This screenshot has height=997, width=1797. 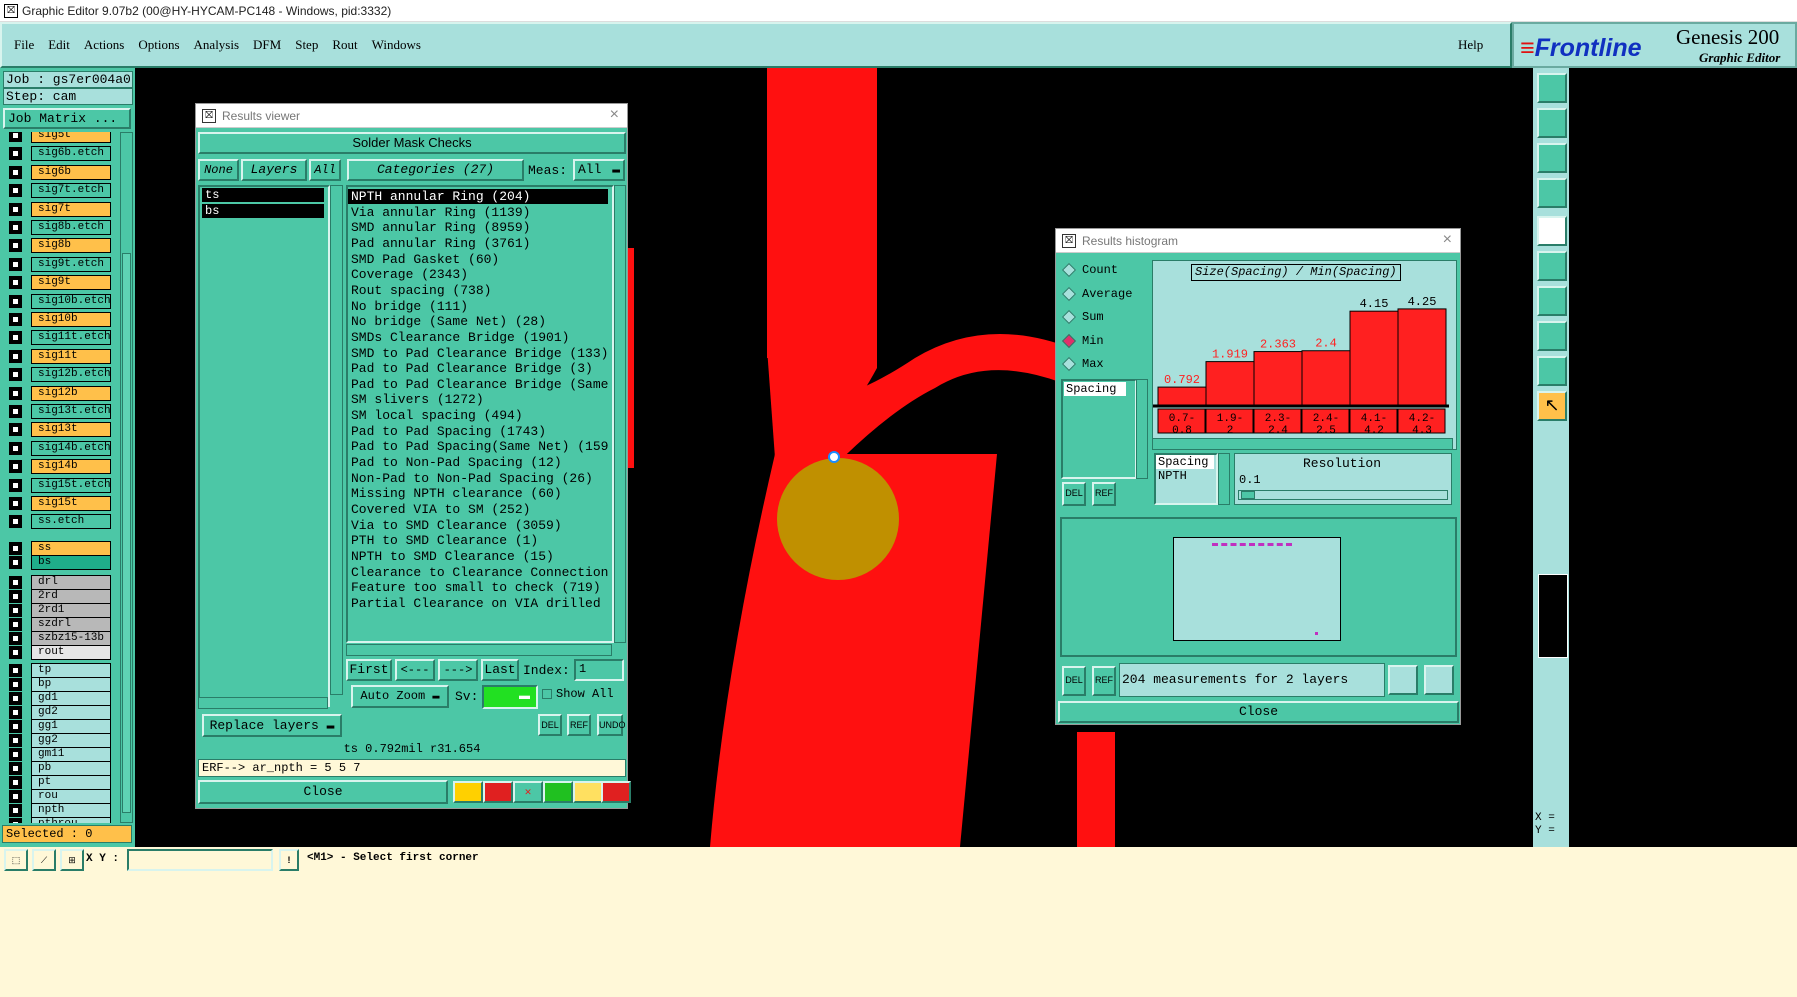 I want to click on layer-row: sig13t.etch, so click(x=60, y=411).